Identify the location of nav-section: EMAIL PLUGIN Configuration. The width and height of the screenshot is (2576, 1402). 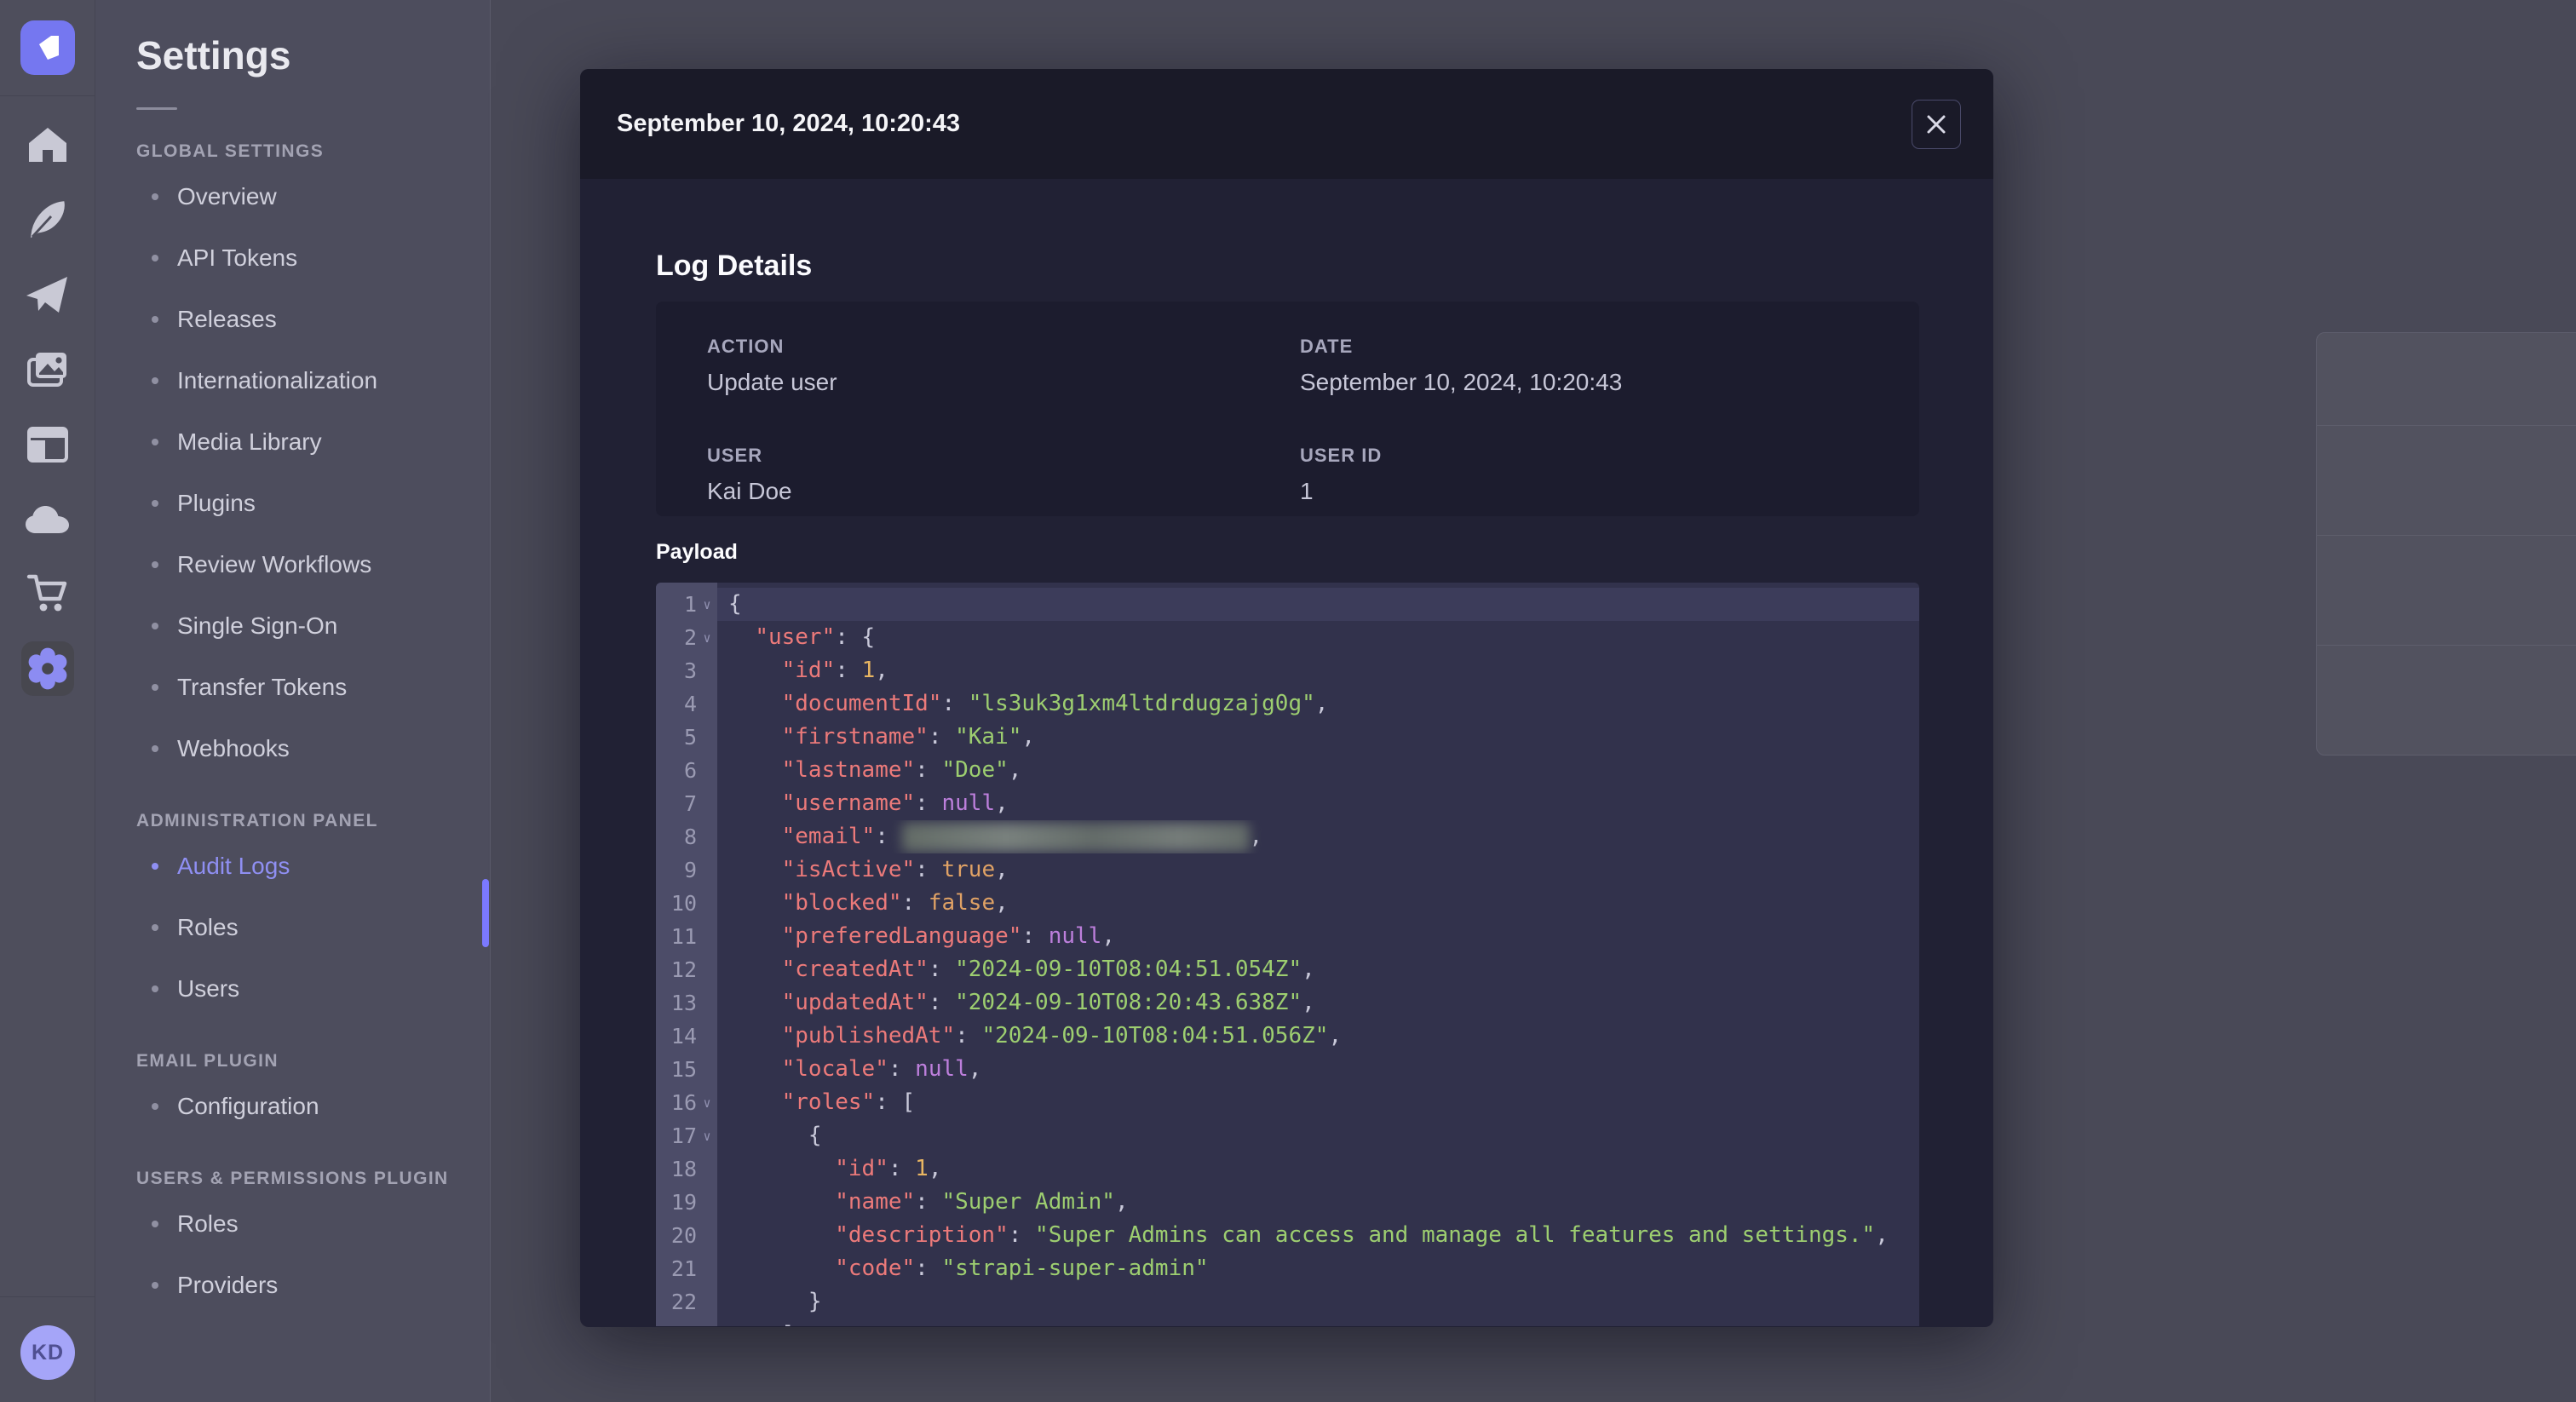
(292, 1093).